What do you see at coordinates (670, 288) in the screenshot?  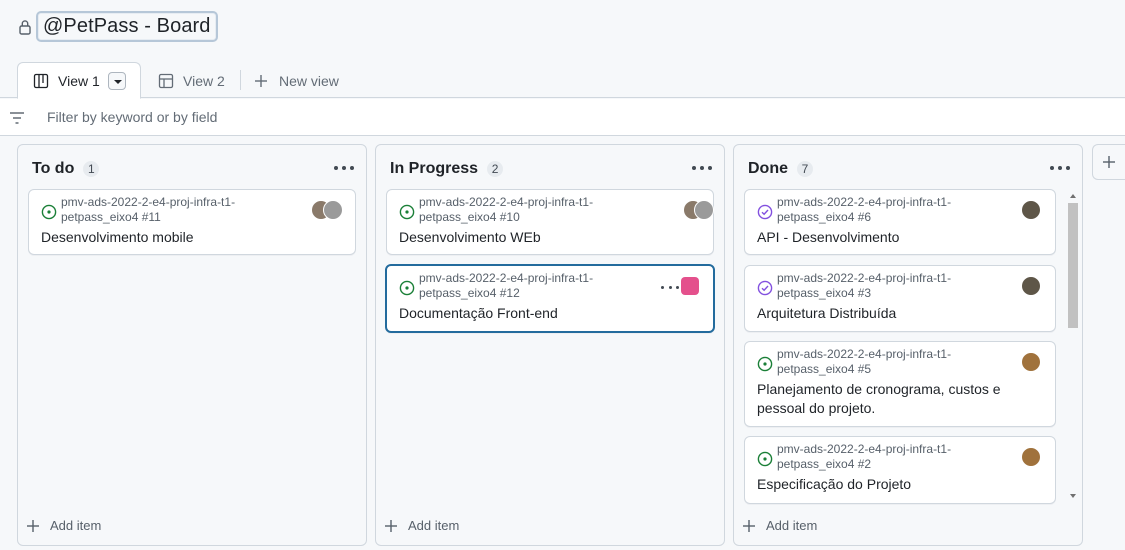 I see `card-menu-icon` at bounding box center [670, 288].